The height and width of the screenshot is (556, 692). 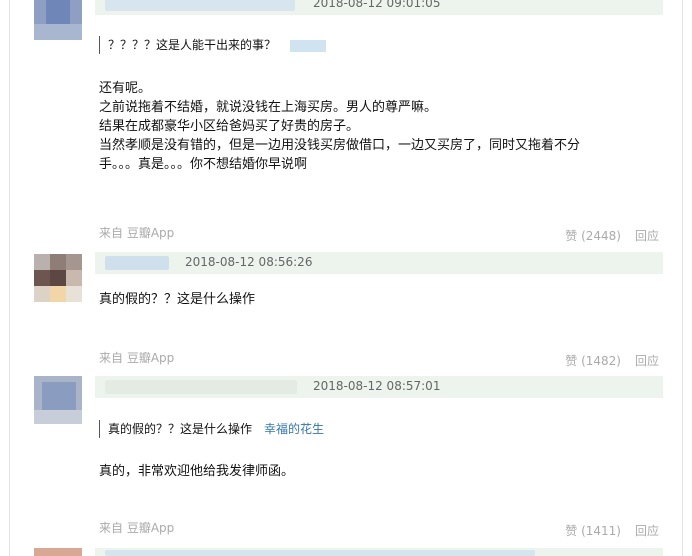 What do you see at coordinates (268, 107) in the screenshot?
I see `comment-text-line: 之前说拖着不结婚，就说没钱在上海买房。男人的尊严嘛。` at bounding box center [268, 107].